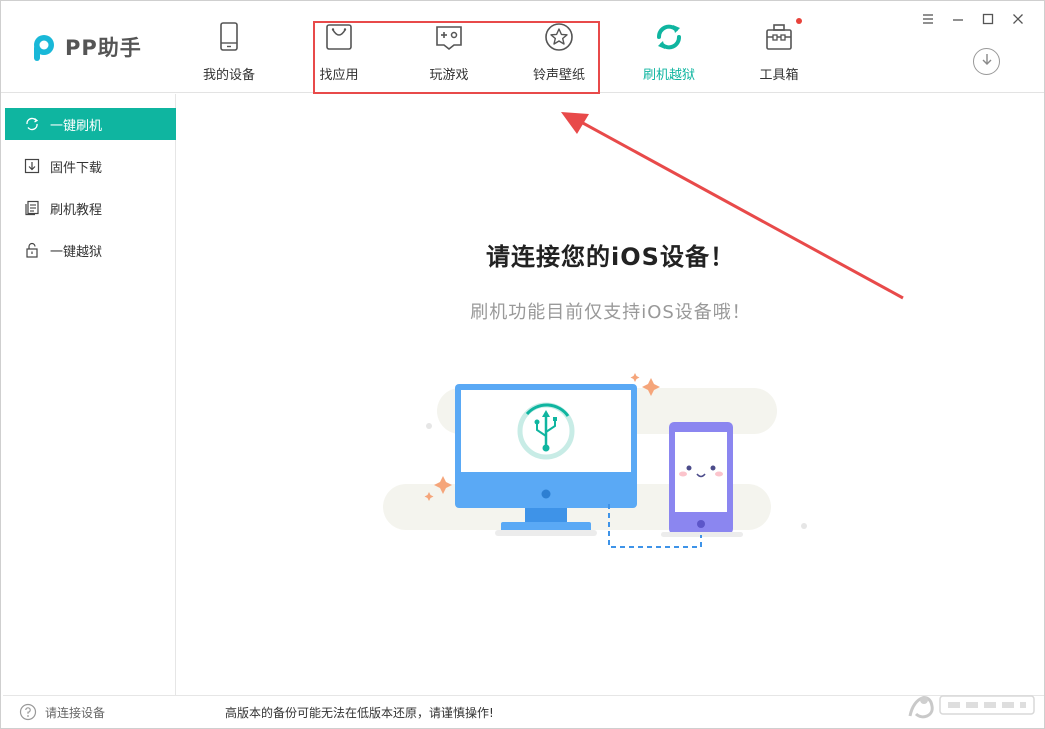 The width and height of the screenshot is (1045, 729). Describe the element at coordinates (32, 208) in the screenshot. I see `document-icon` at that location.